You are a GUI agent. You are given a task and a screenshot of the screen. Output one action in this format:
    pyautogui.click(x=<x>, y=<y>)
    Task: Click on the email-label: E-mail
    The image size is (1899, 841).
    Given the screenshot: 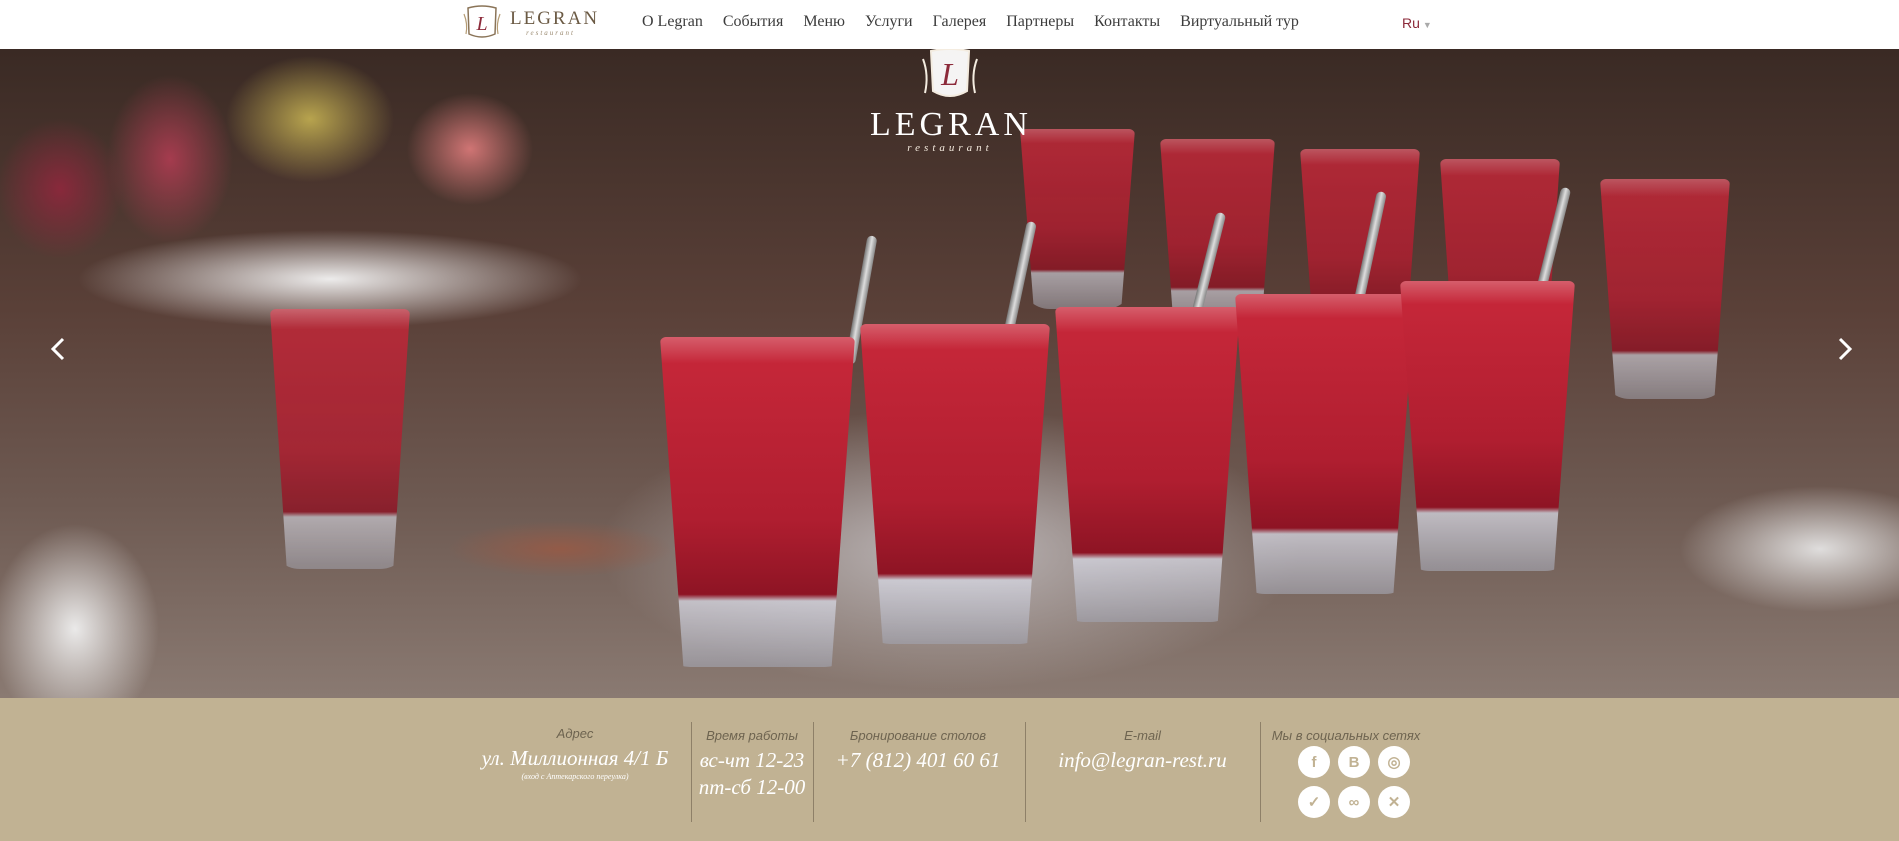 What is the action you would take?
    pyautogui.click(x=1142, y=735)
    